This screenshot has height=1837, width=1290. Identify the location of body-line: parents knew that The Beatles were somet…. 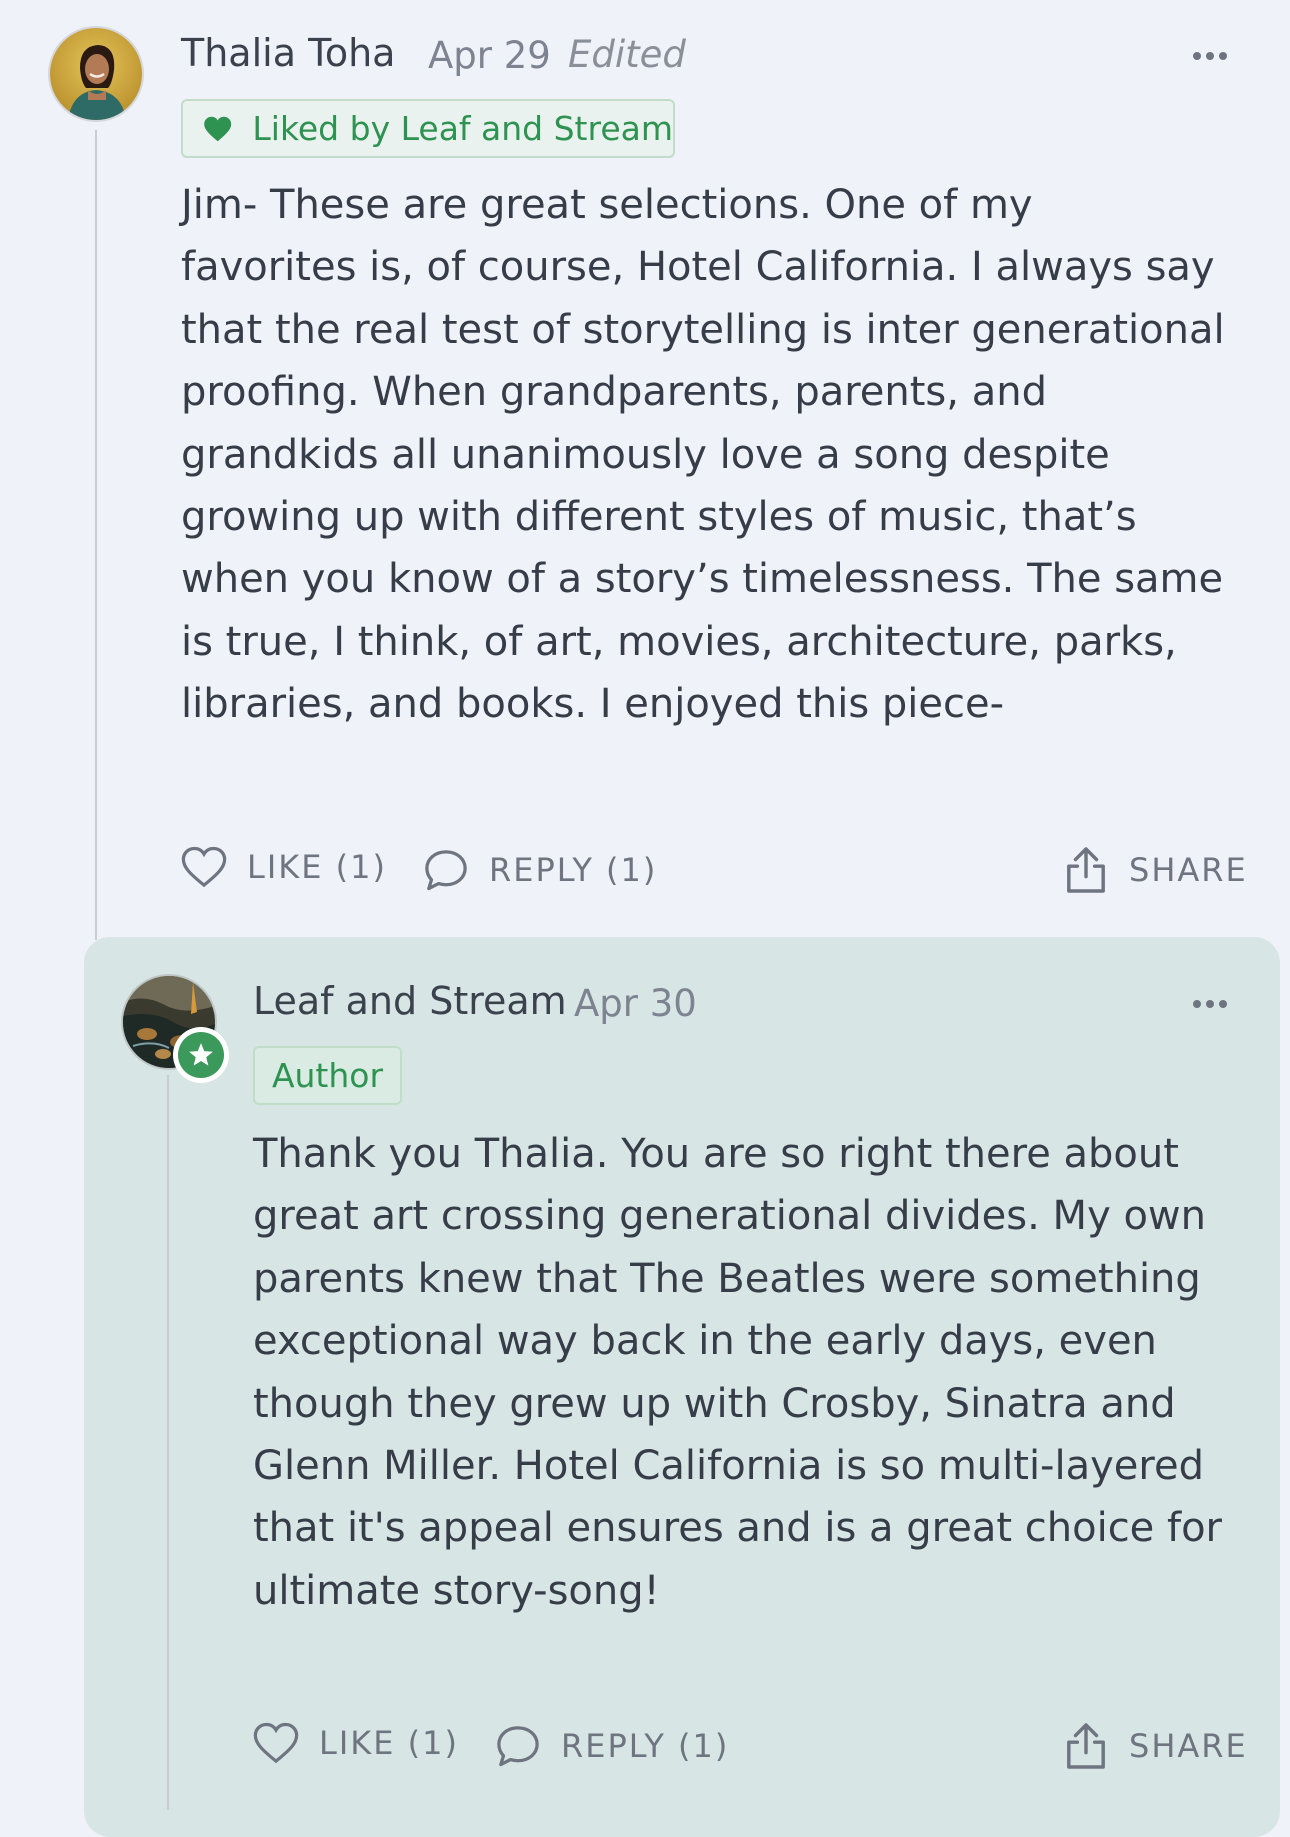
(727, 1278).